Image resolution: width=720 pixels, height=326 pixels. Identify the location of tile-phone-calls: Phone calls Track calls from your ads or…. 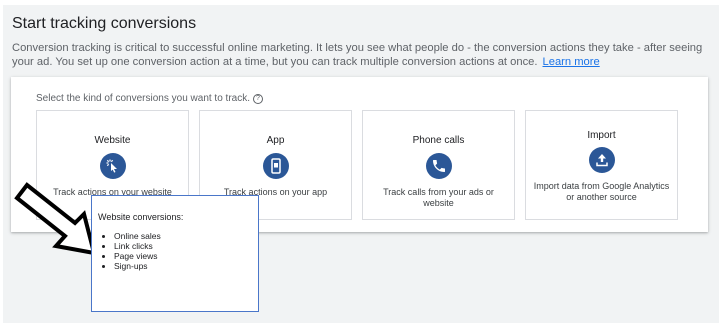
(438, 165).